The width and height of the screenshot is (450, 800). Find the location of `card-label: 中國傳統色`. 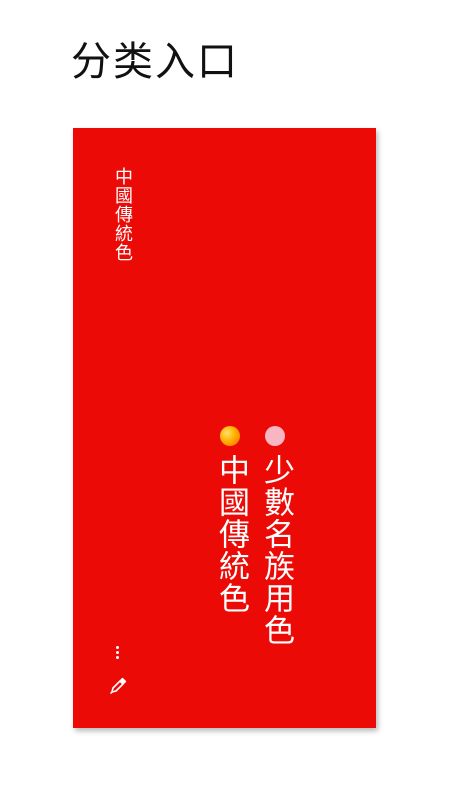

card-label: 中國傳統色 is located at coordinates (122, 214).